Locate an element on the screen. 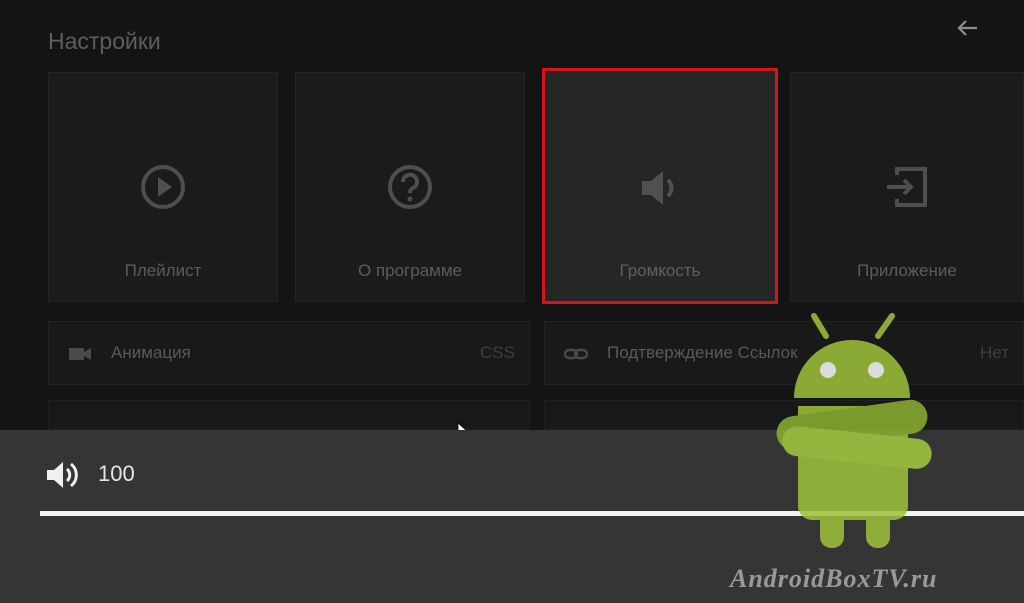  tile-volume: Громкость is located at coordinates (660, 186).